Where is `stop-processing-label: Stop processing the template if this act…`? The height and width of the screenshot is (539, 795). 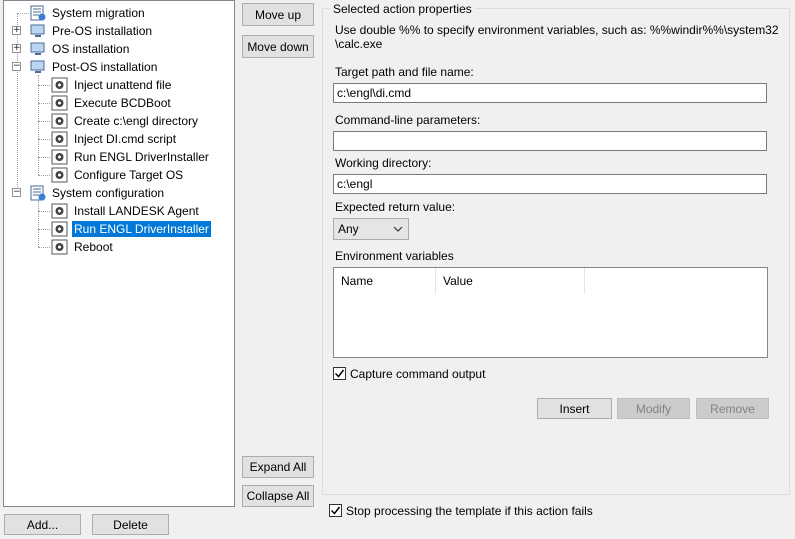 stop-processing-label: Stop processing the template if this act… is located at coordinates (469, 511).